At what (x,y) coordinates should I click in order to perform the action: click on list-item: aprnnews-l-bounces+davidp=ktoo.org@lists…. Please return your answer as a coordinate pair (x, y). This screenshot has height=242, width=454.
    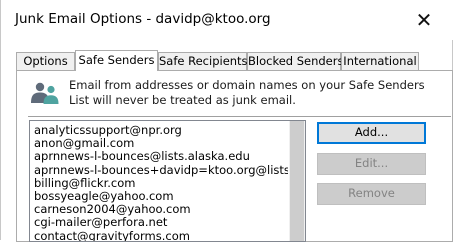
    Looking at the image, I should click on (161, 170).